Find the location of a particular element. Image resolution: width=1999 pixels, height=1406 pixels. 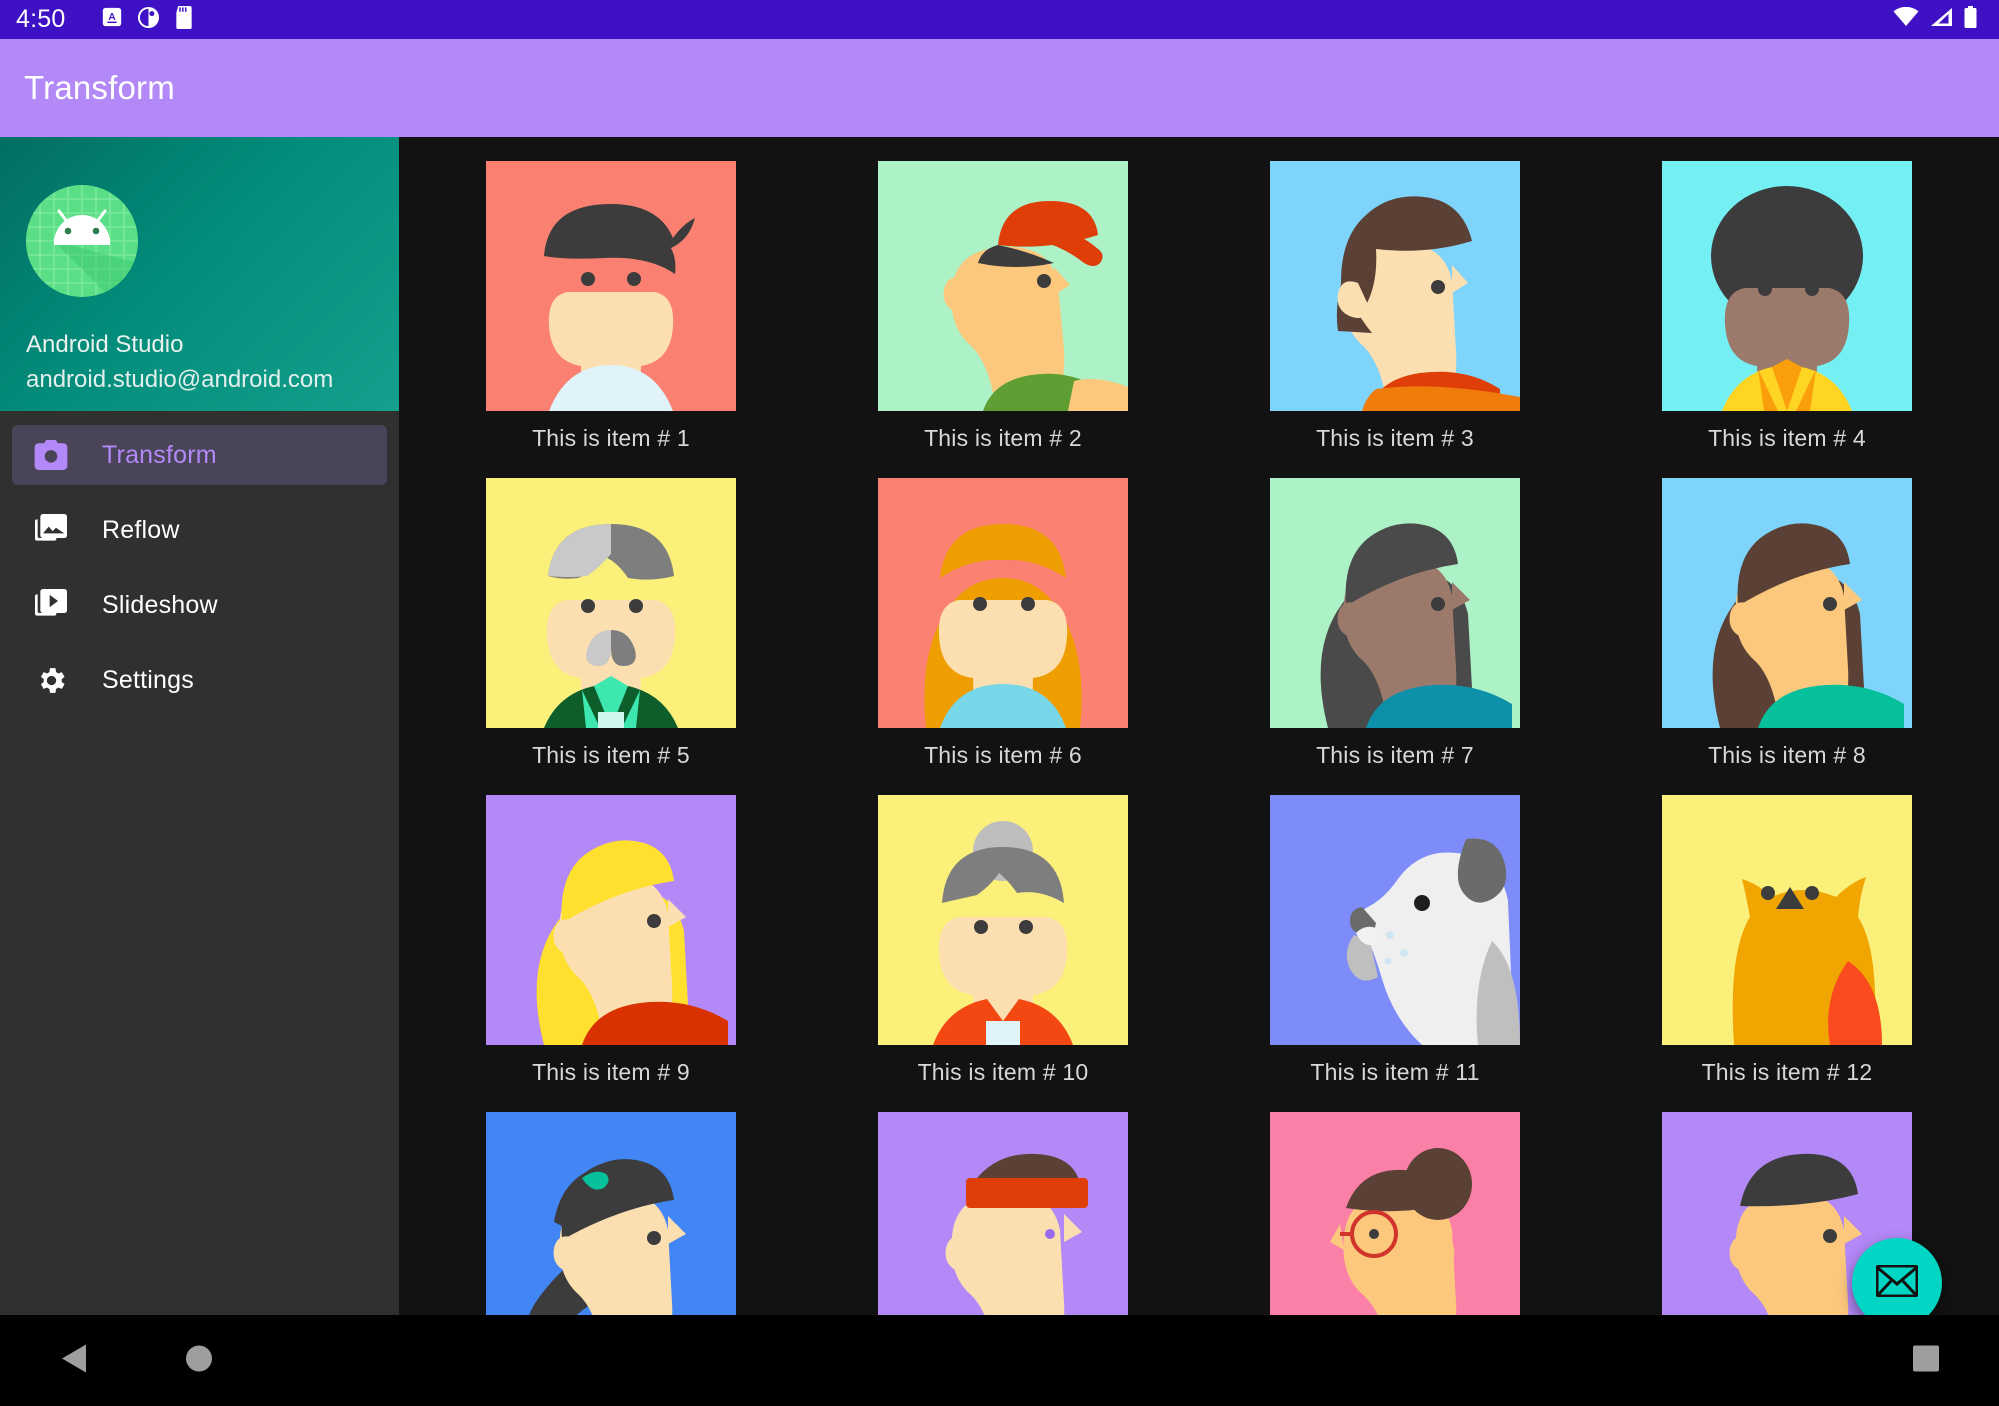

system-nav-bar is located at coordinates (999, 1360).